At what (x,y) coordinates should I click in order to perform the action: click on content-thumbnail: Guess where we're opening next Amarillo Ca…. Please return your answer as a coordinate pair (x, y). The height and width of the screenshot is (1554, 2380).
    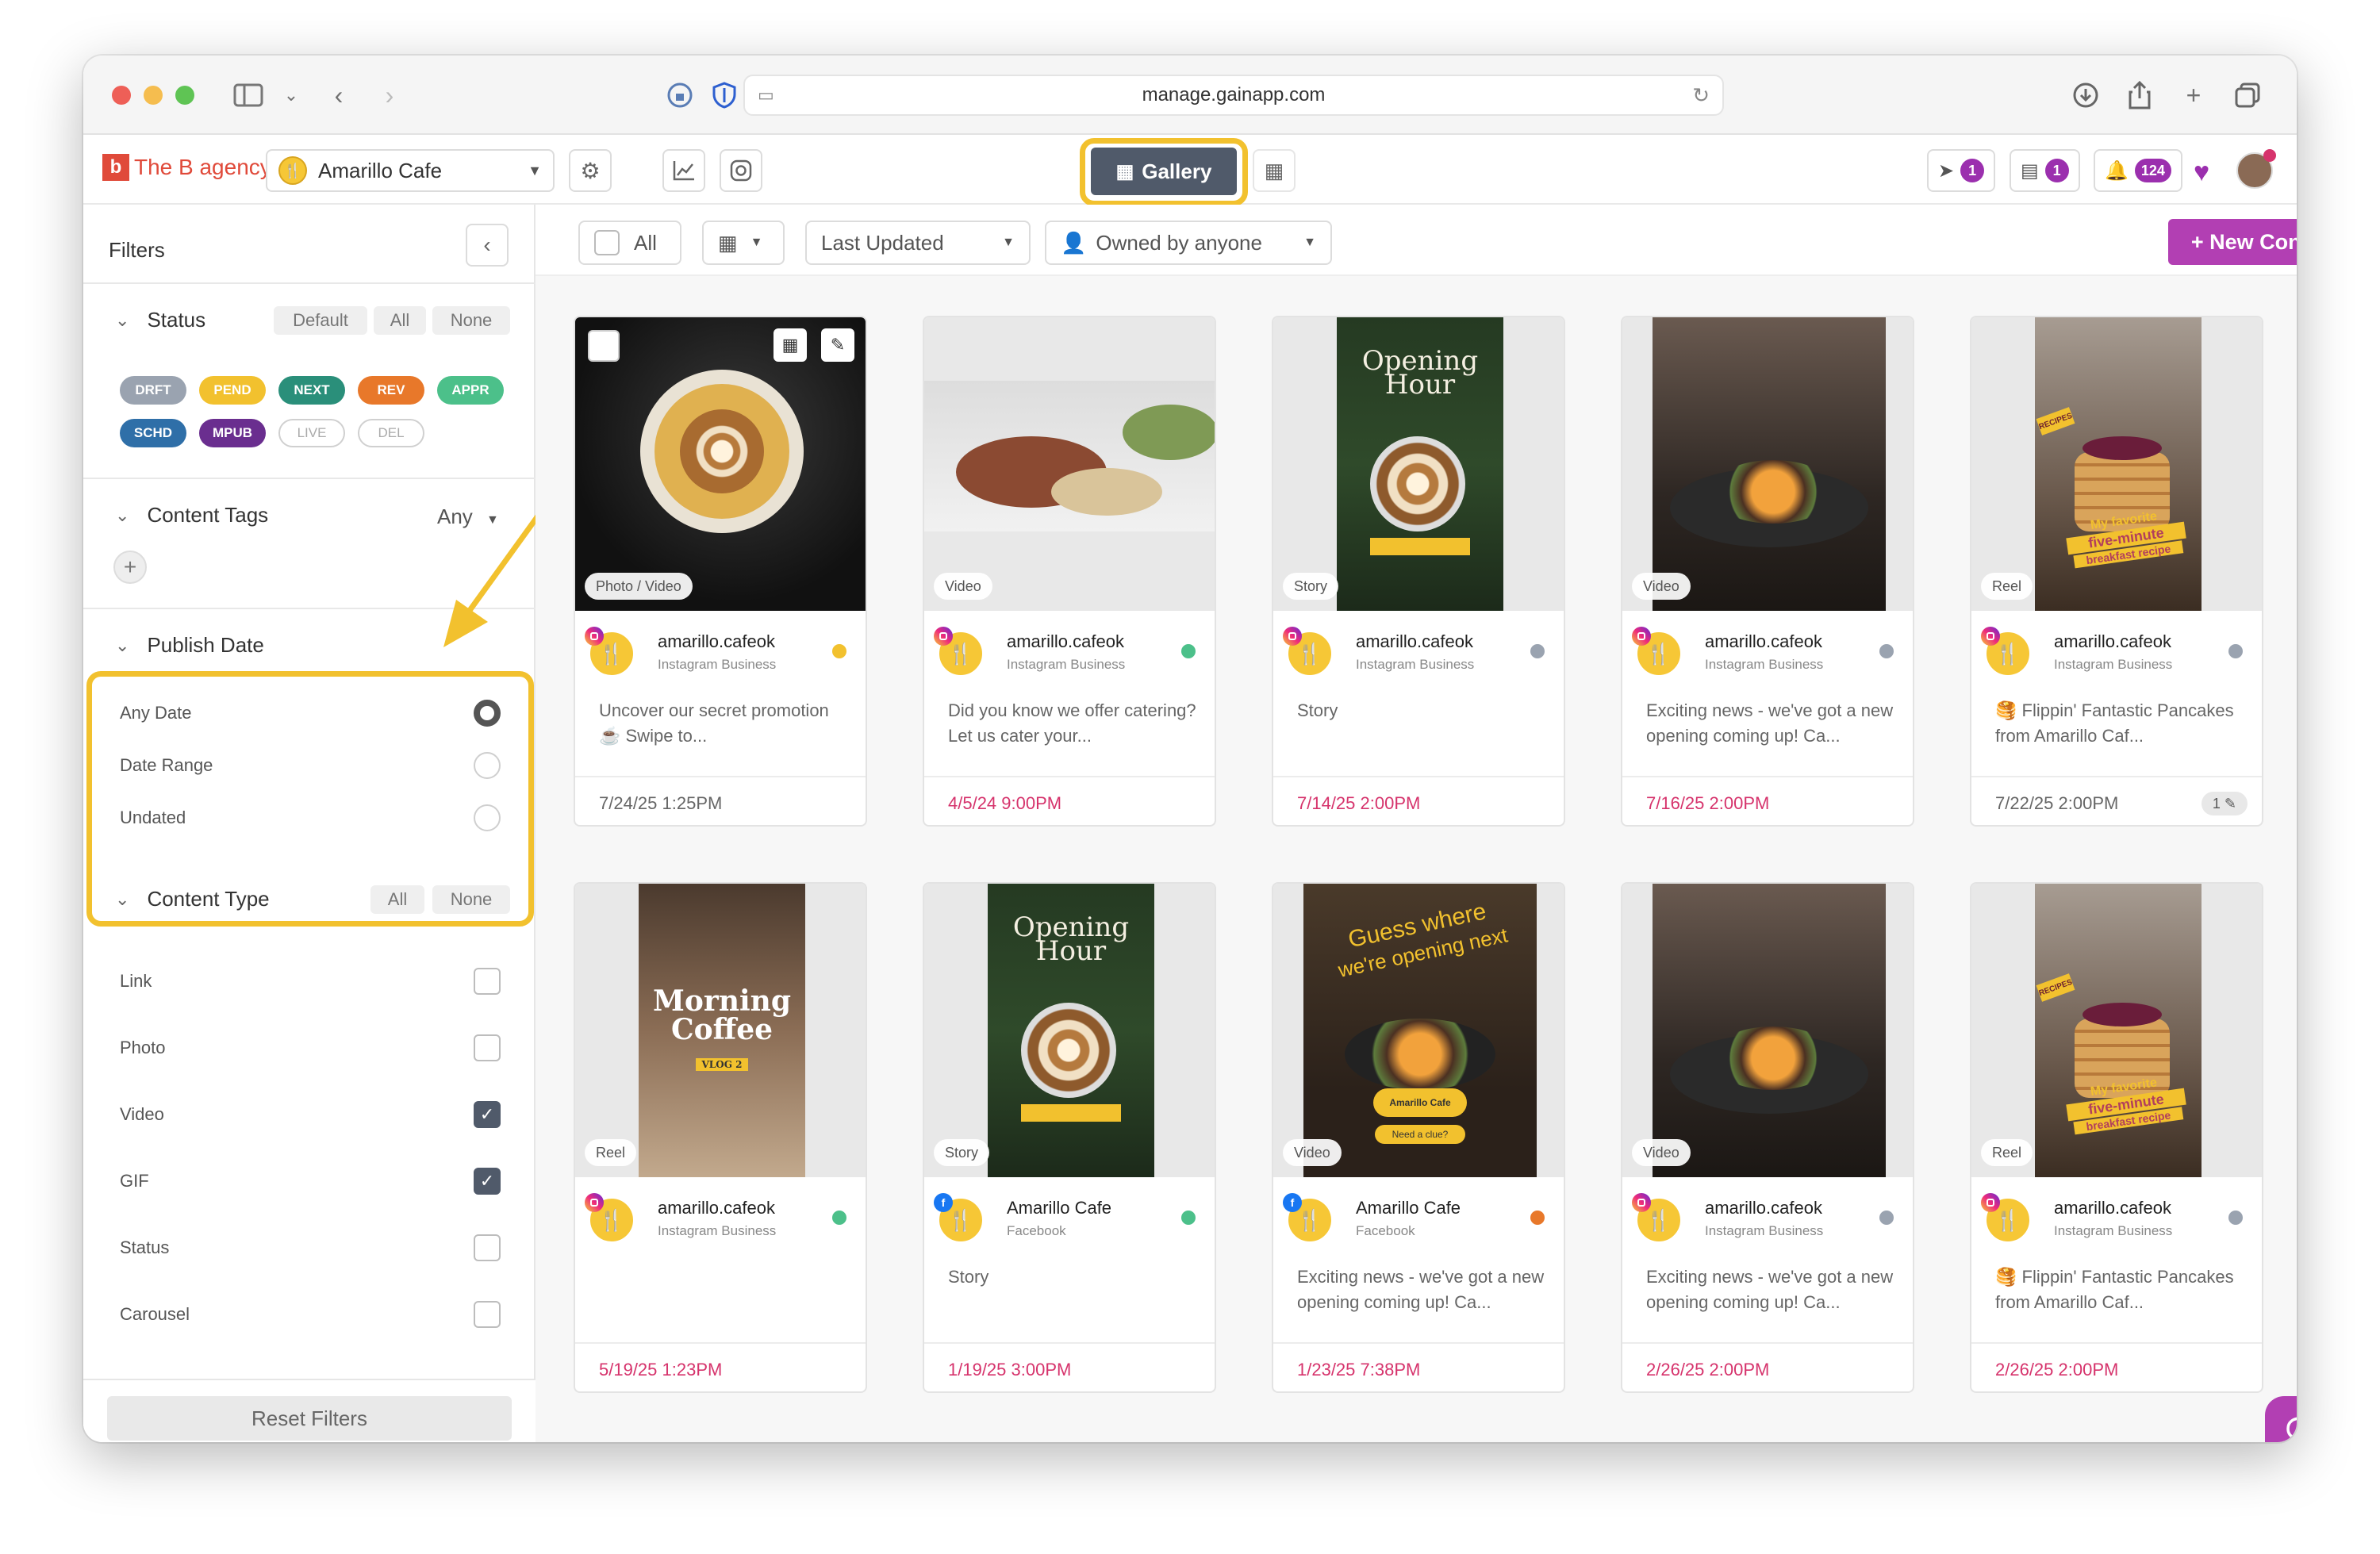
    Looking at the image, I should click on (1418, 1030).